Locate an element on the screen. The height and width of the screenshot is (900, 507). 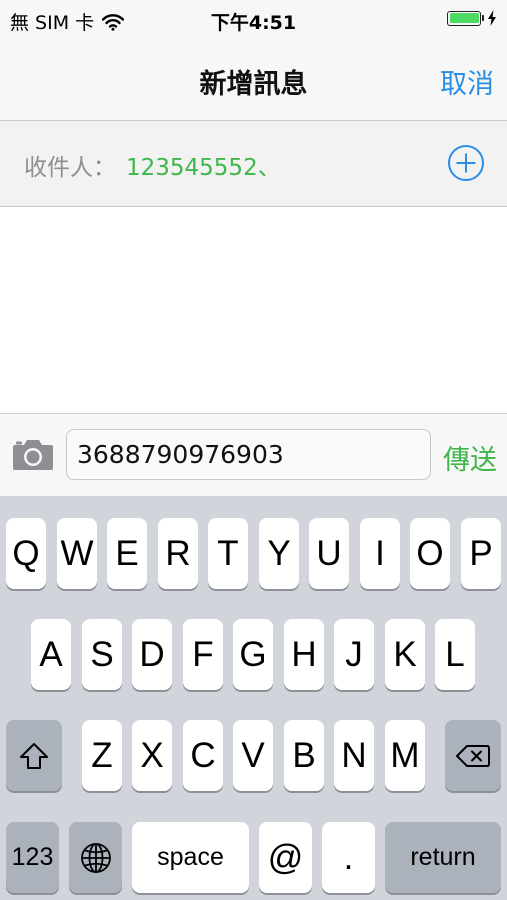
key-i: I is located at coordinates (380, 553).